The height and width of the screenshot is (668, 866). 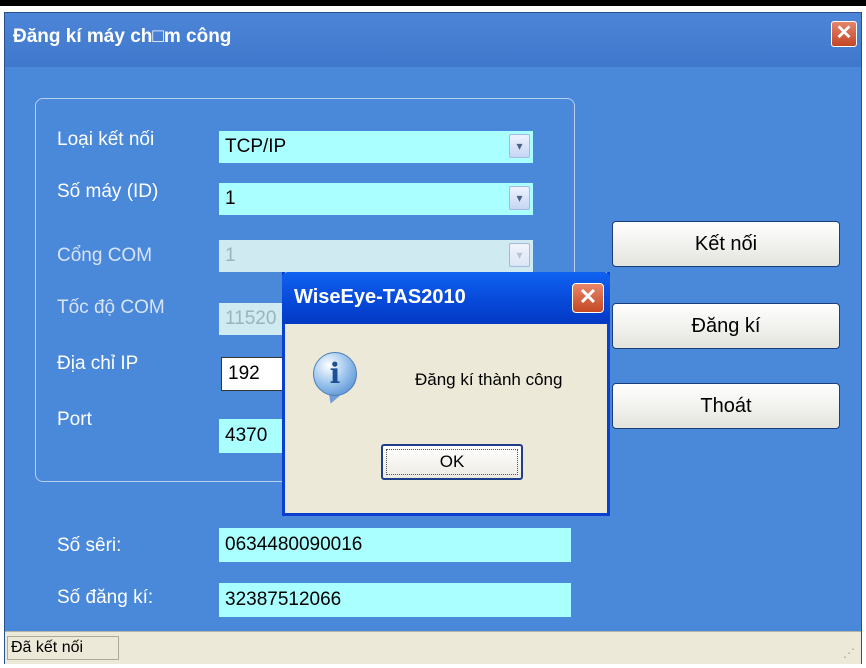 What do you see at coordinates (105, 597) in the screenshot?
I see `reg-number-label: Số đăng kí:` at bounding box center [105, 597].